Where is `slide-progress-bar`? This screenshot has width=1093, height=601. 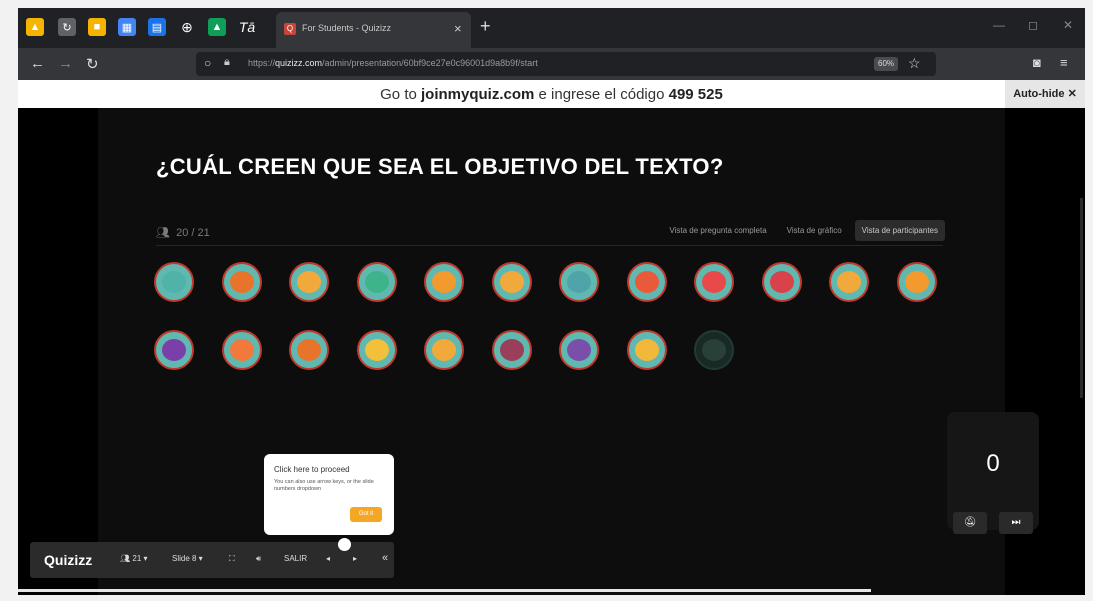
slide-progress-bar is located at coordinates (444, 590).